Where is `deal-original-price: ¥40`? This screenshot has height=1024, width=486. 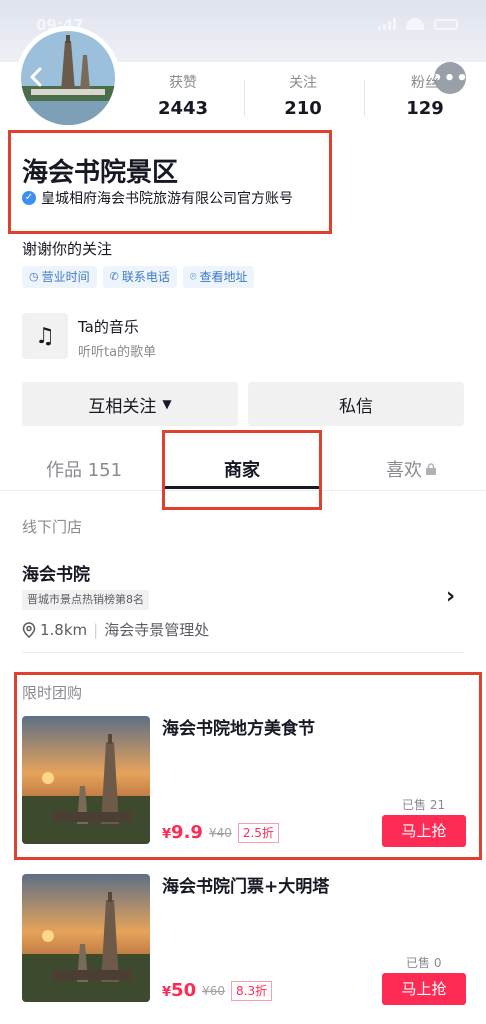 deal-original-price: ¥40 is located at coordinates (220, 832).